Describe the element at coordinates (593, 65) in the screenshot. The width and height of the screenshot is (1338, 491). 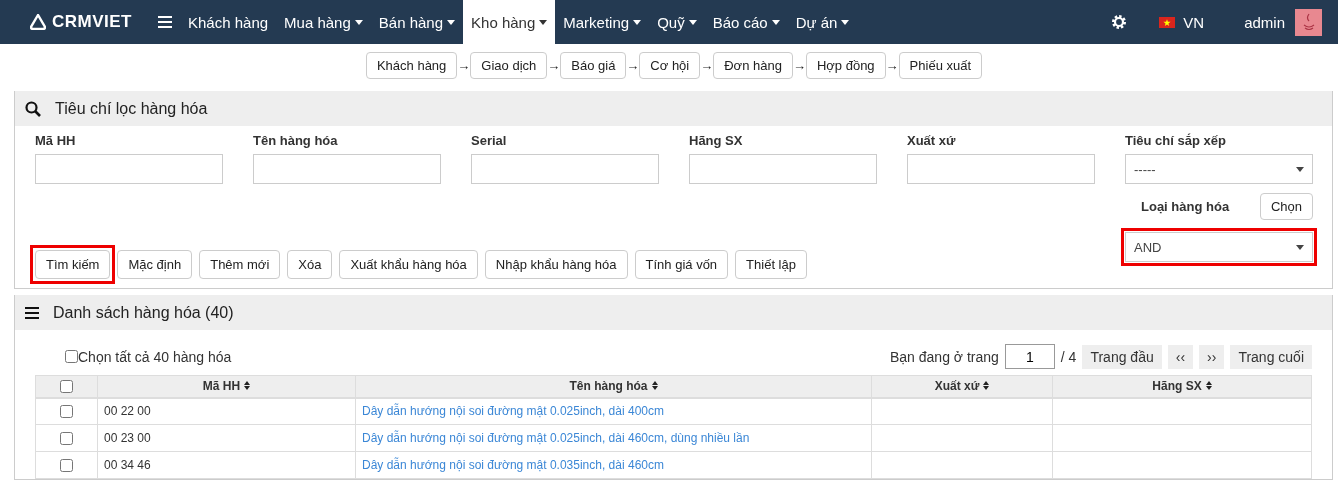
I see `workflow-step: Báo giá` at that location.